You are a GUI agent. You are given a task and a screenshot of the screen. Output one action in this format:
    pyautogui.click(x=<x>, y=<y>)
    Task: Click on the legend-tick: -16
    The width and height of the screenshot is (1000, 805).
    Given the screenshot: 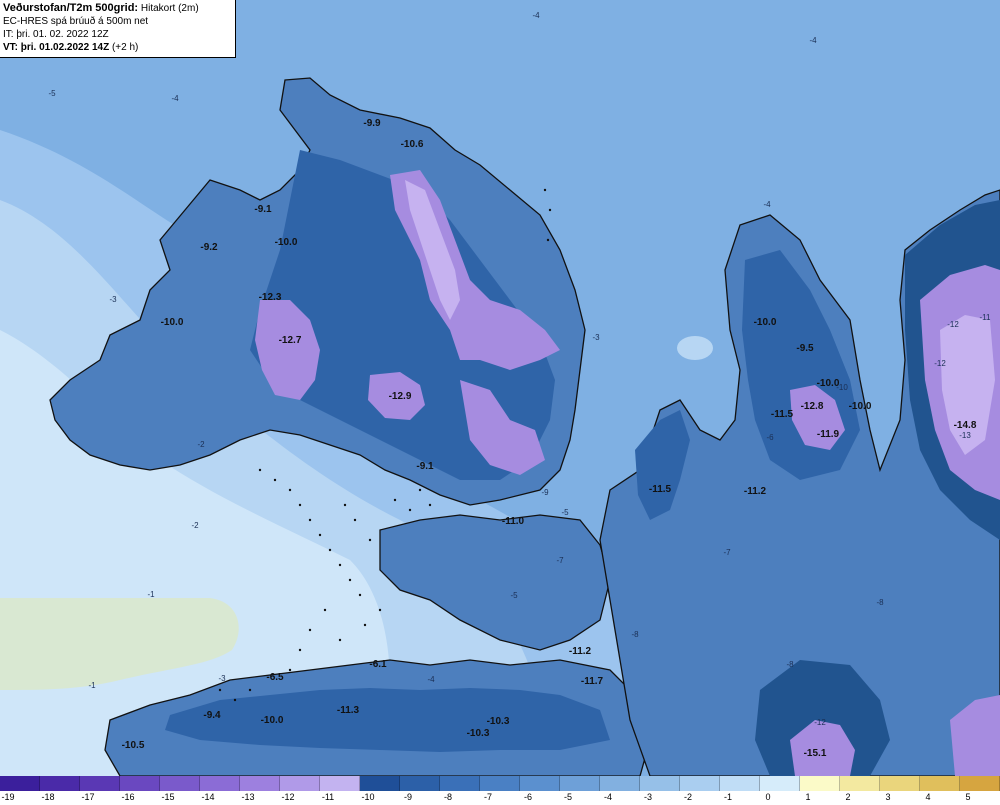 What is the action you would take?
    pyautogui.click(x=128, y=797)
    